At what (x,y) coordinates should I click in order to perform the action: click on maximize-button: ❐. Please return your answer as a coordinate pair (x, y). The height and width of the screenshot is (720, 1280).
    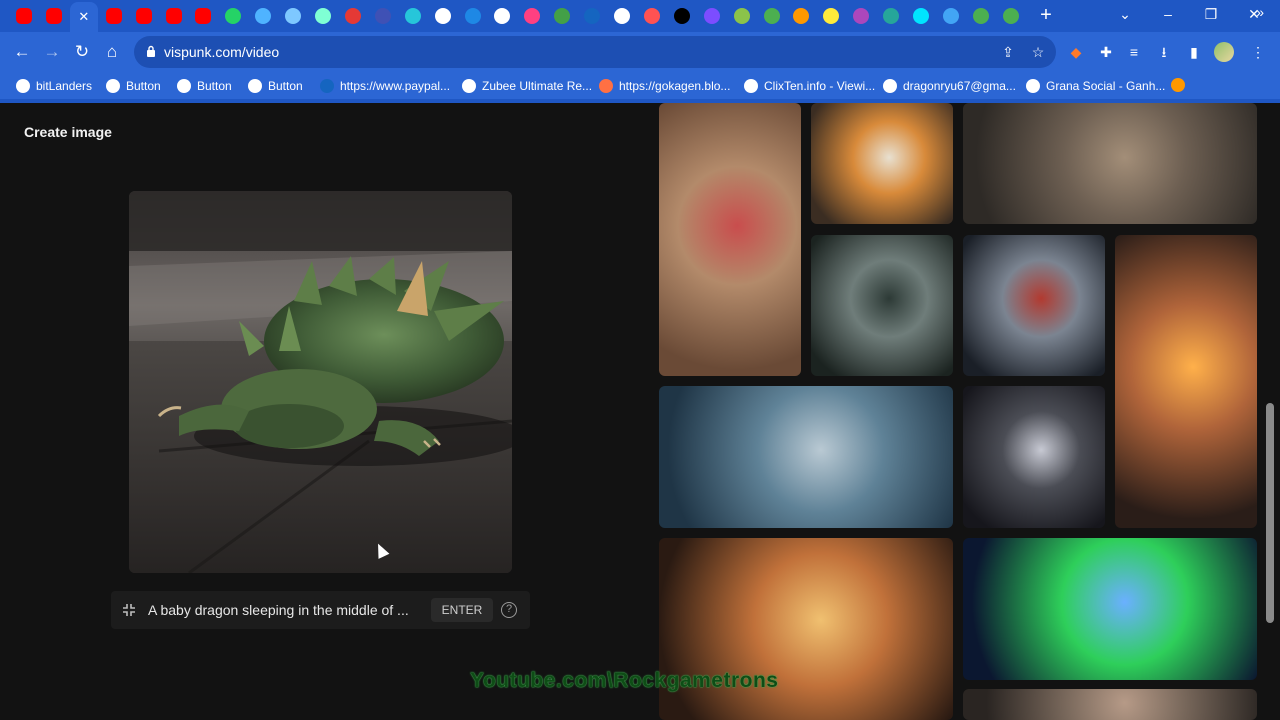
    Looking at the image, I should click on (1211, 15).